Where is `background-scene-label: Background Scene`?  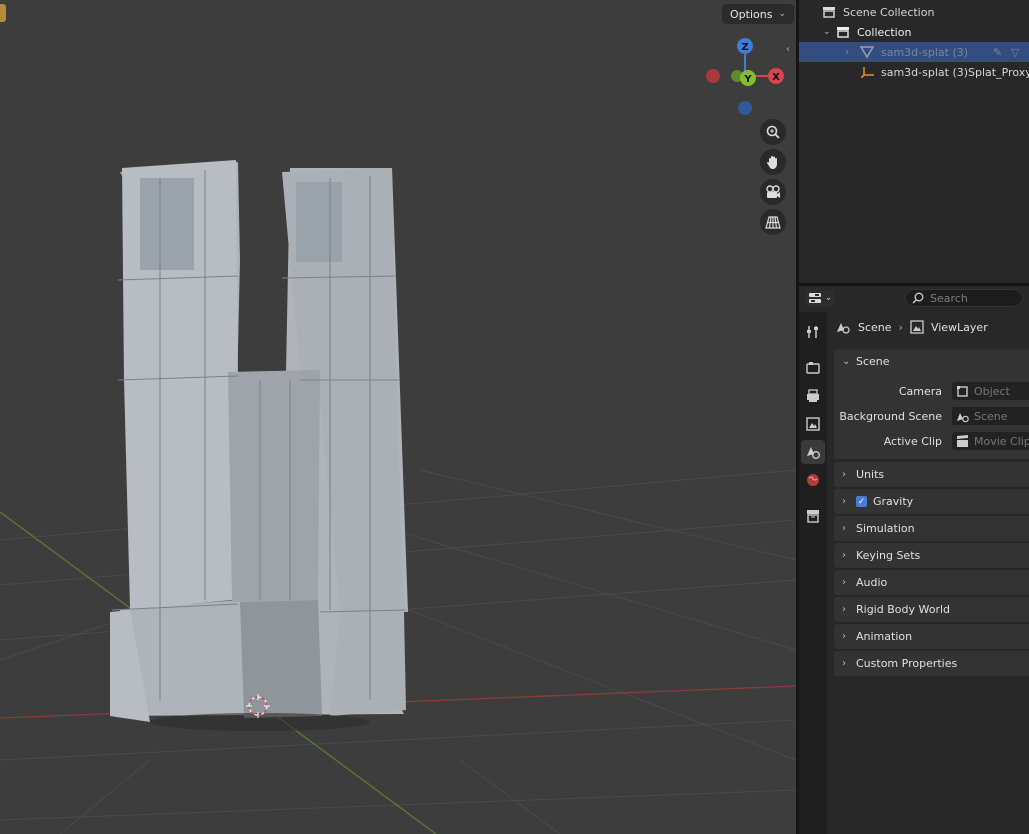
background-scene-label: Background Scene is located at coordinates (890, 416).